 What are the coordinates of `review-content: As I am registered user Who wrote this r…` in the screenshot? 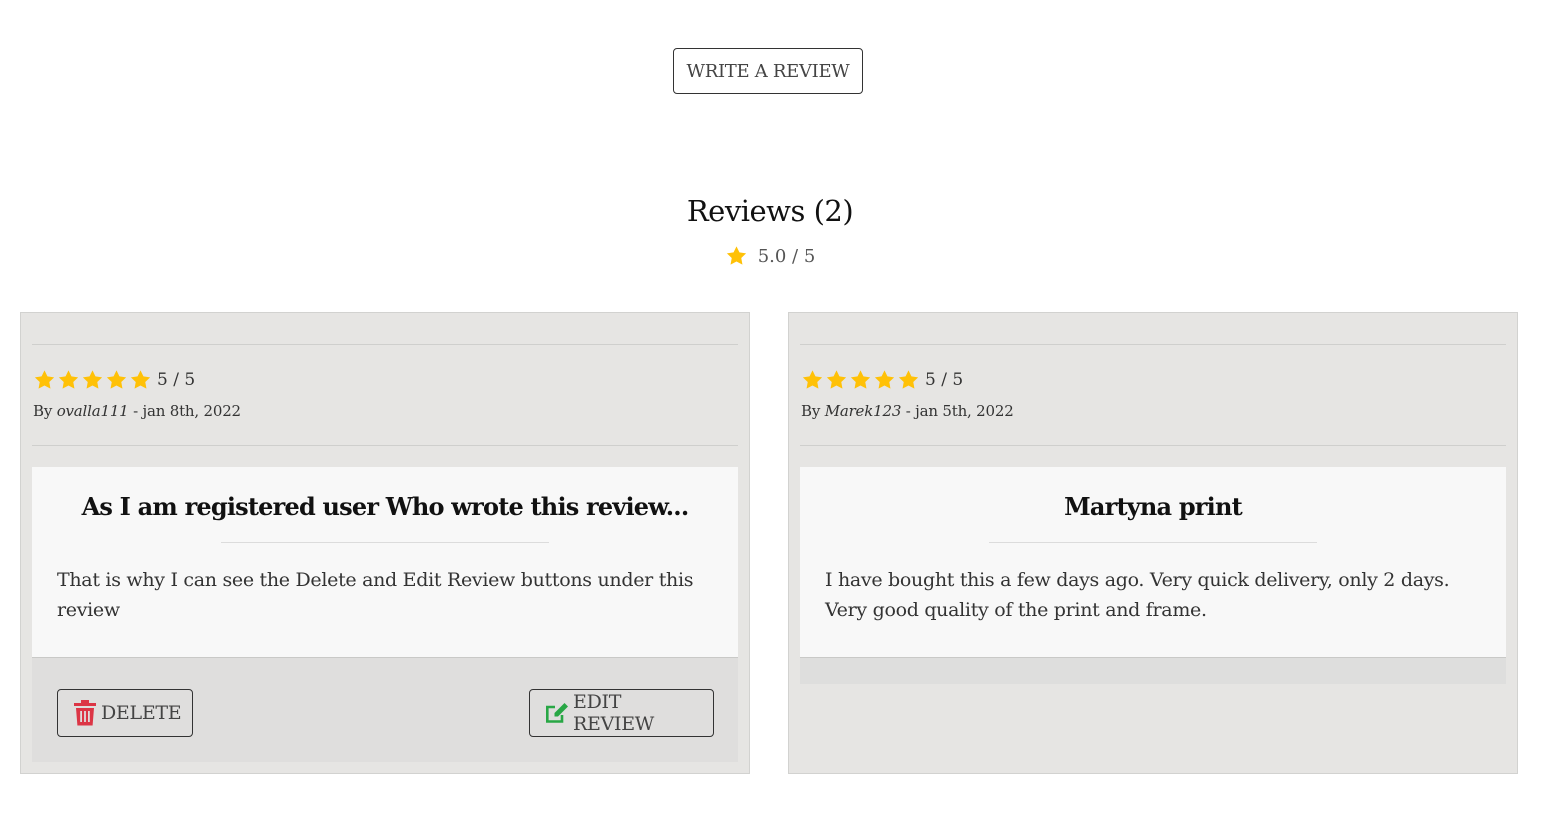 It's located at (385, 562).